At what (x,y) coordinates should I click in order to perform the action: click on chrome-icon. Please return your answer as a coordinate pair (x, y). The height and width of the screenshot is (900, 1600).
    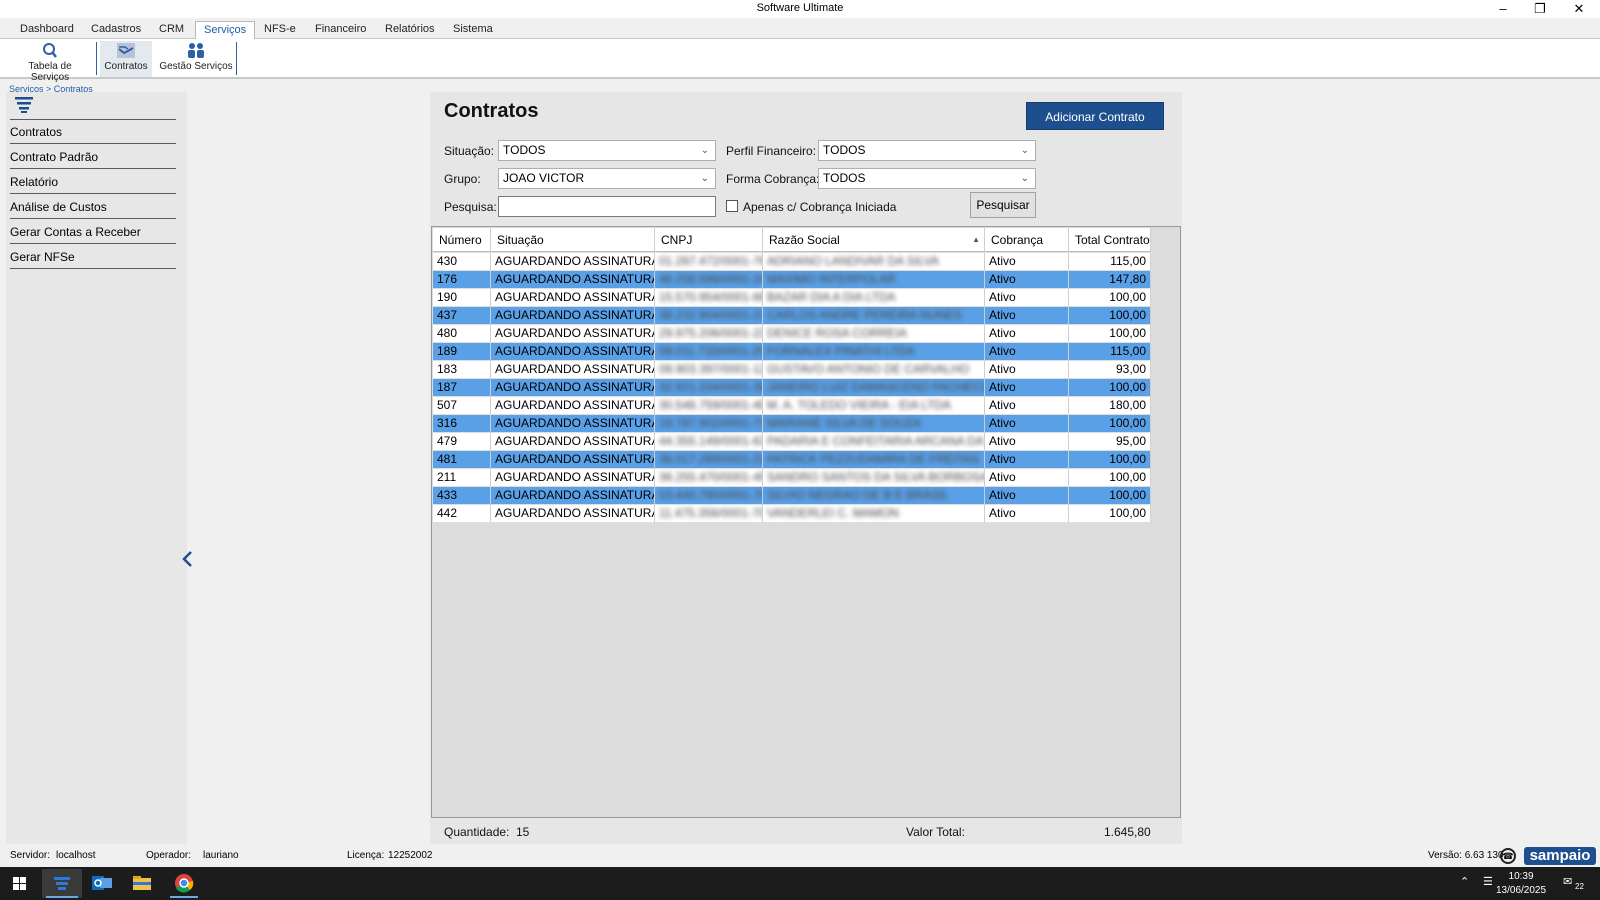
    Looking at the image, I should click on (184, 883).